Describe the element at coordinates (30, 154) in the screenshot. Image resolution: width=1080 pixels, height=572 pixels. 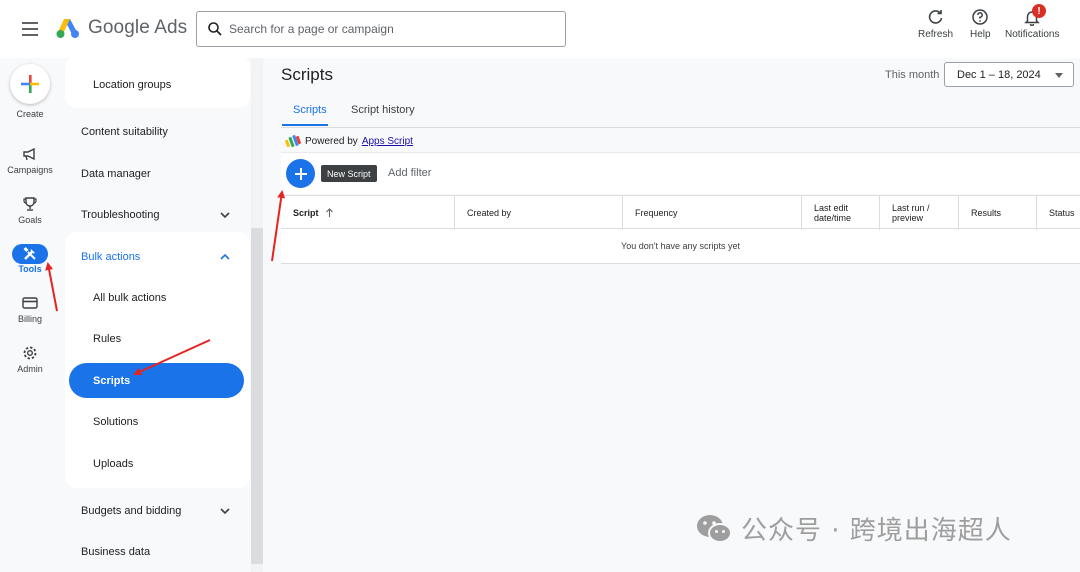
I see `megaphone-icon` at that location.